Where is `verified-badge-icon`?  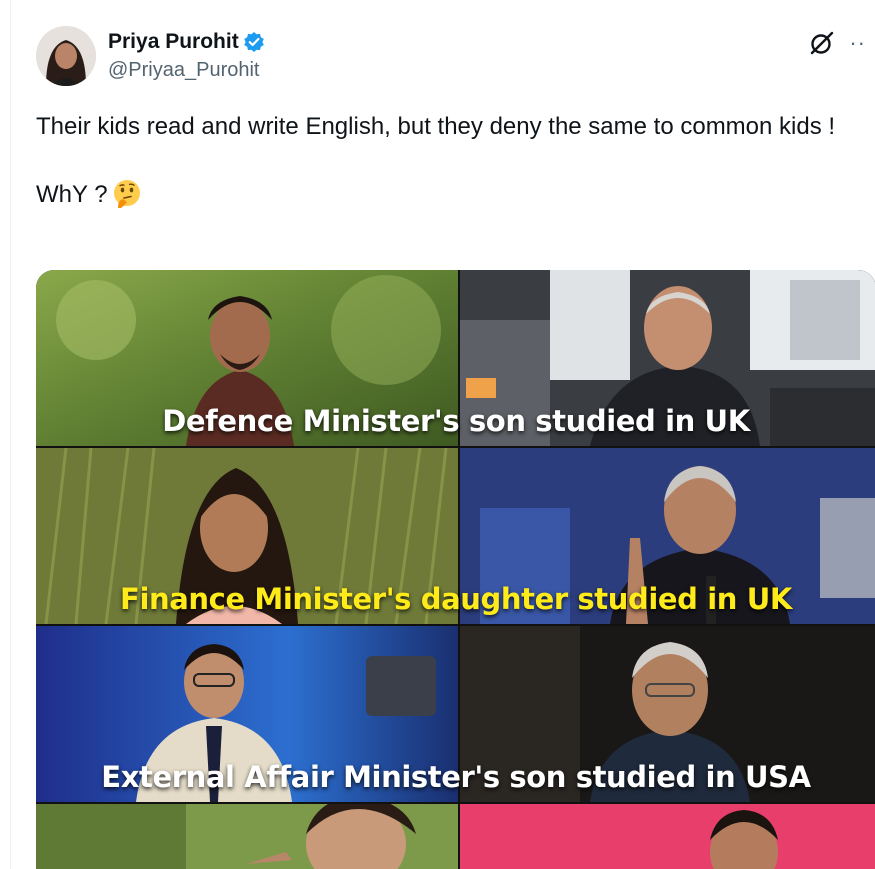 verified-badge-icon is located at coordinates (254, 42).